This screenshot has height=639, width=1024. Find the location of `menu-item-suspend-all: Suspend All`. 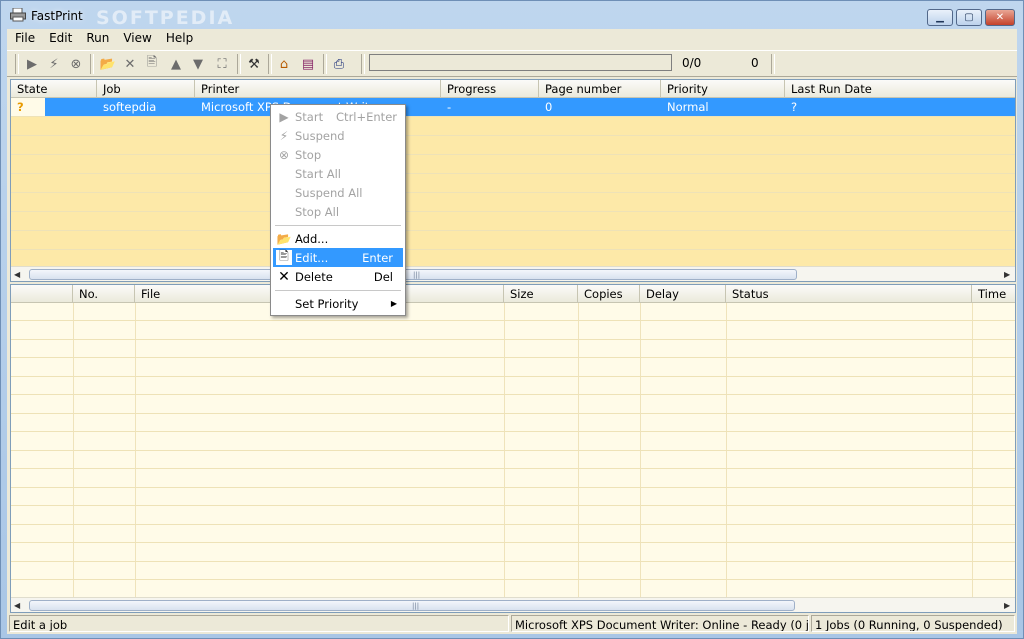

menu-item-suspend-all: Suspend All is located at coordinates (338, 192).